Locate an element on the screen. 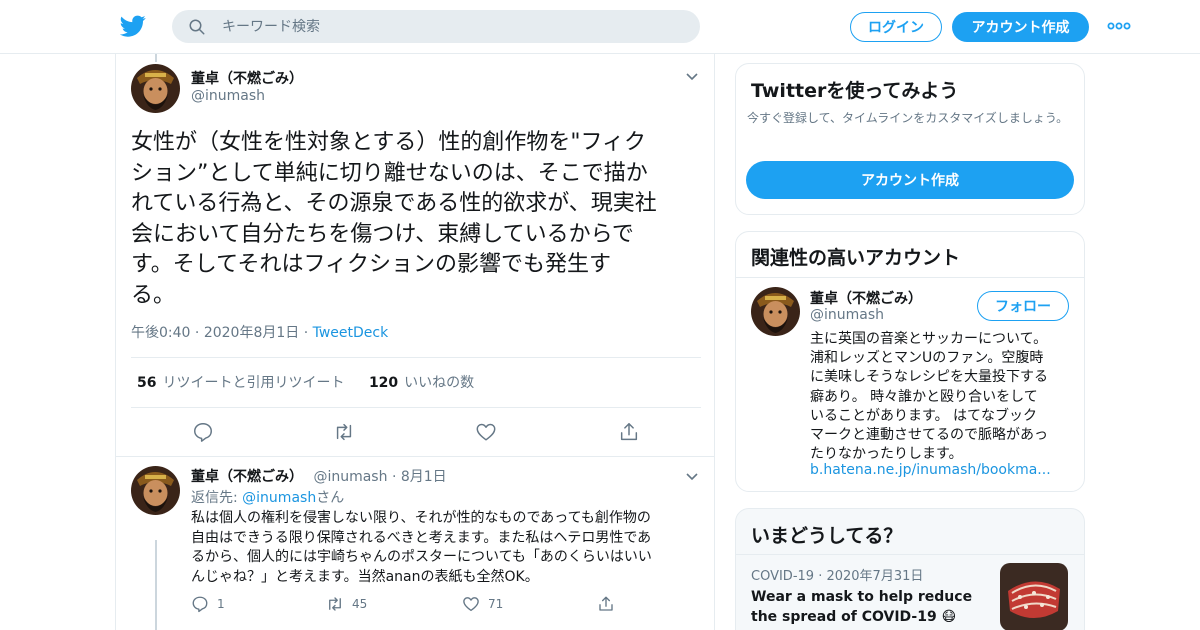  retweet-count: 45 is located at coordinates (360, 604).